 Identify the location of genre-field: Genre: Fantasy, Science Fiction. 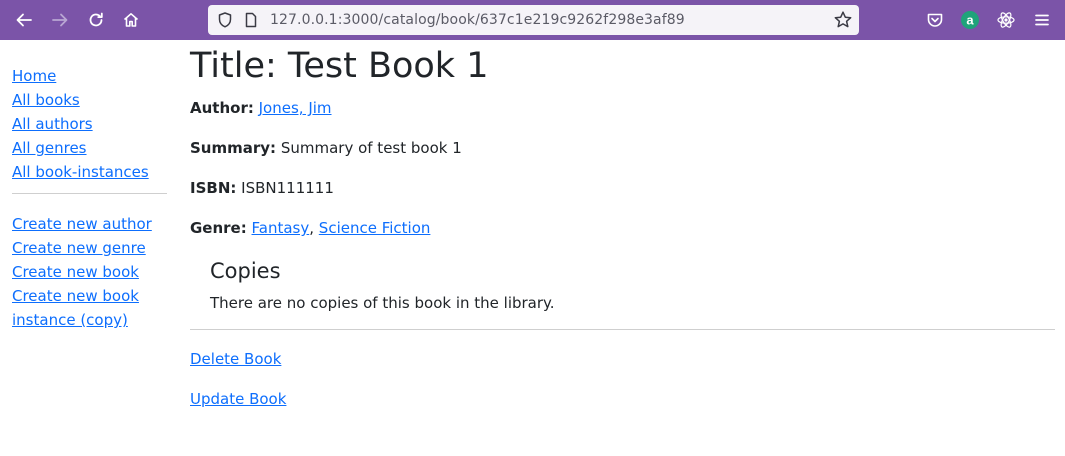
(623, 228).